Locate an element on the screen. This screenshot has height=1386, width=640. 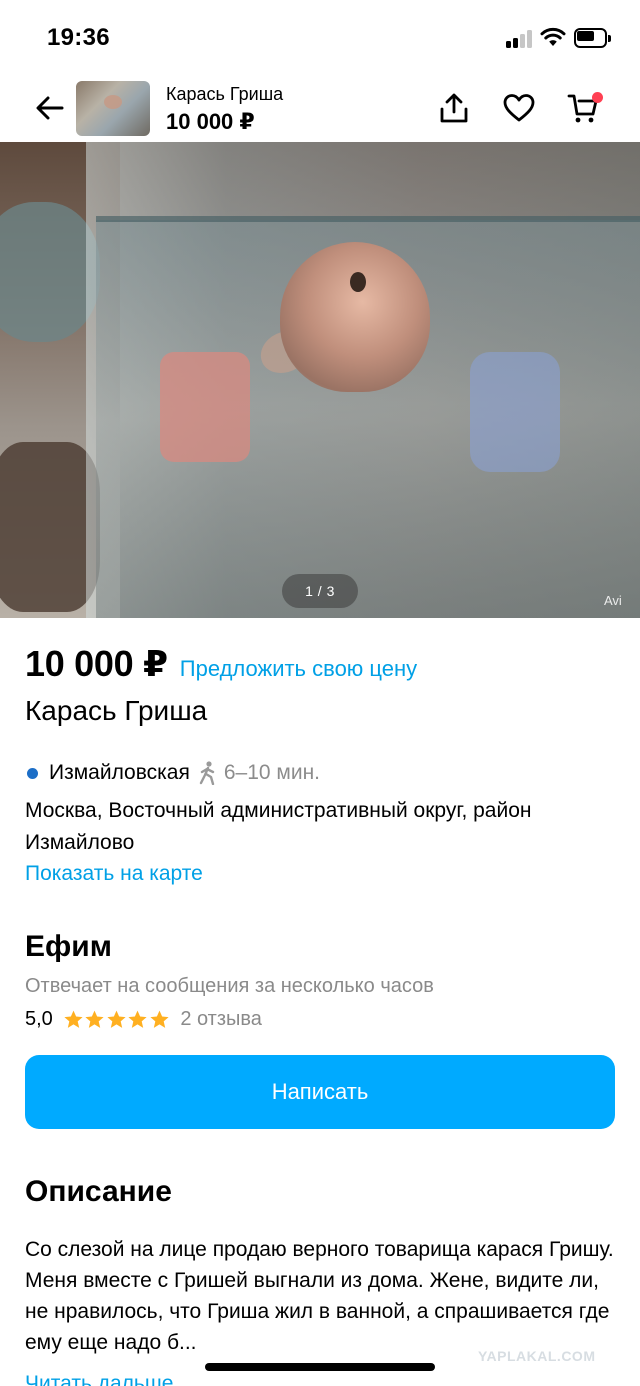
listing-title: Карась Гриша is located at coordinates (116, 710).